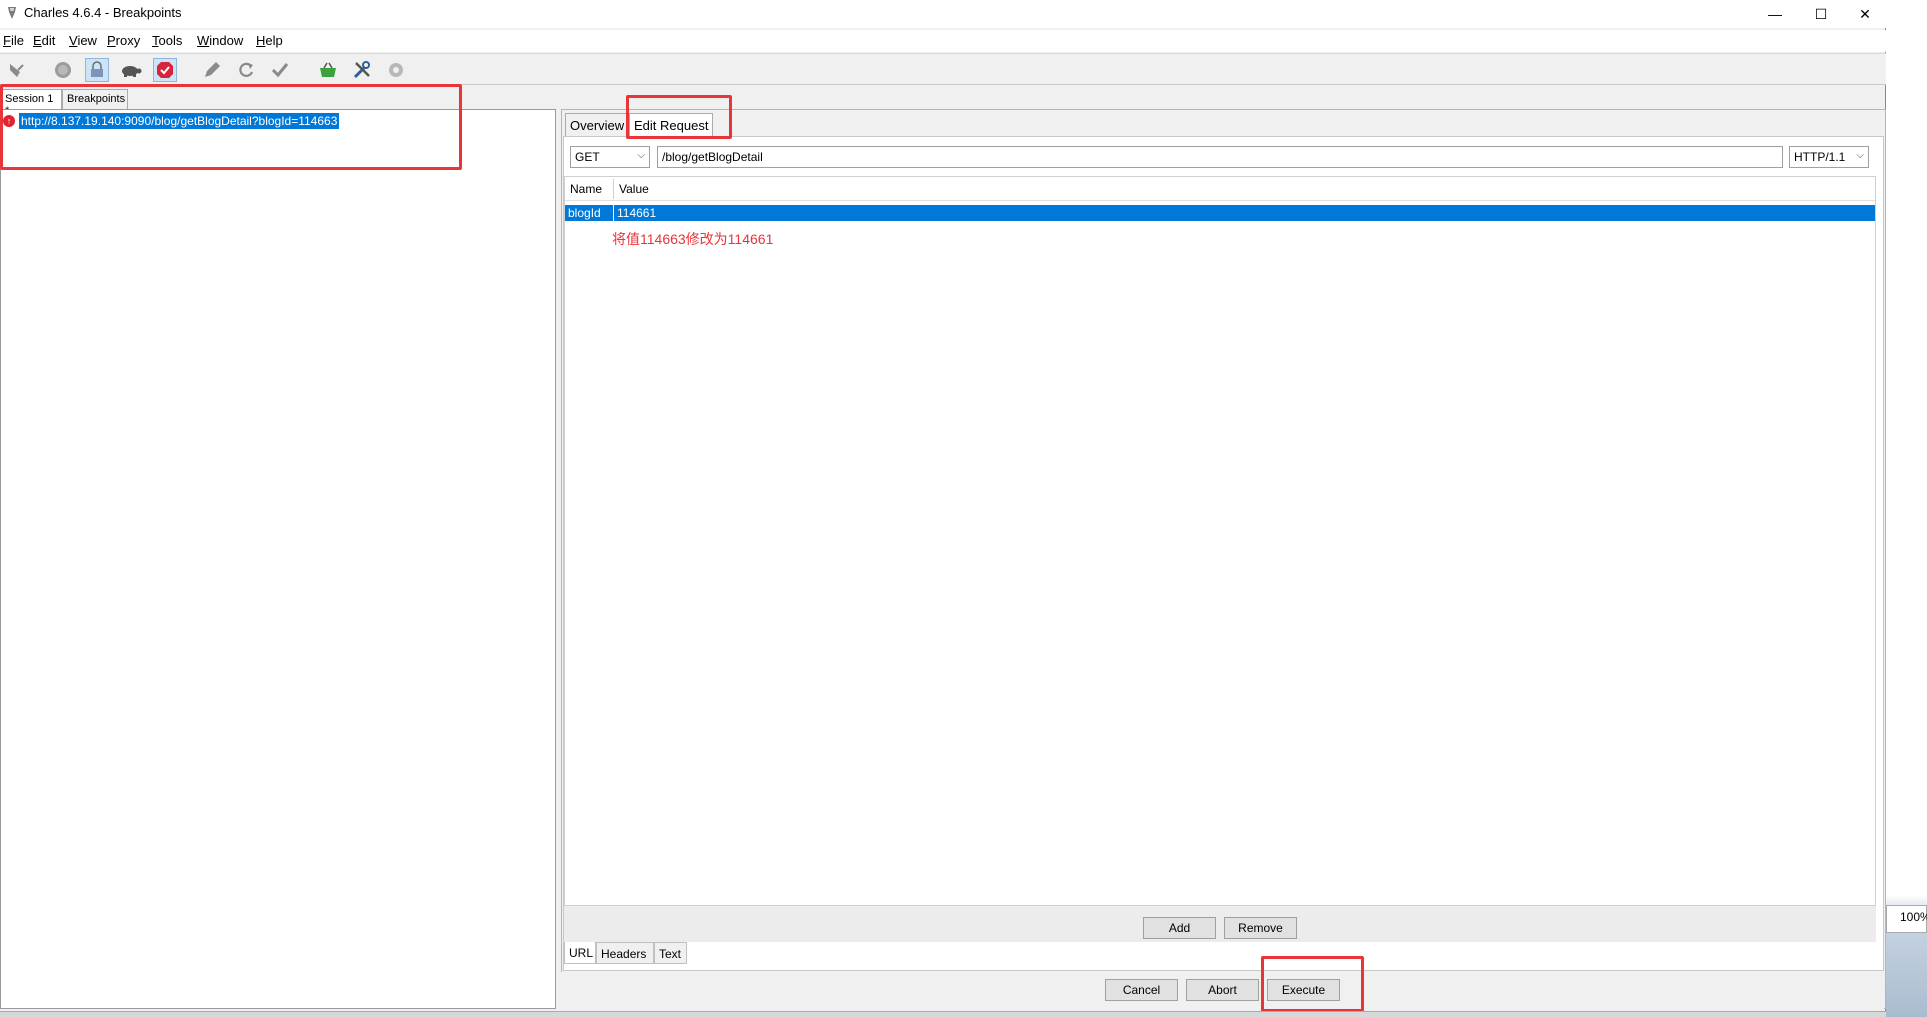  I want to click on breakpoint-actions: Cancel Abort Execute, so click(1222, 990).